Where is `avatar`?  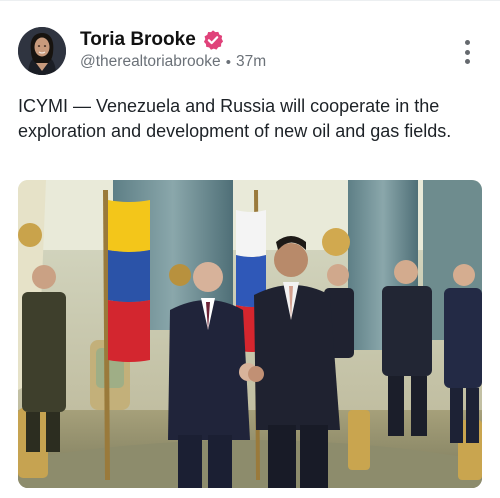 avatar is located at coordinates (42, 51).